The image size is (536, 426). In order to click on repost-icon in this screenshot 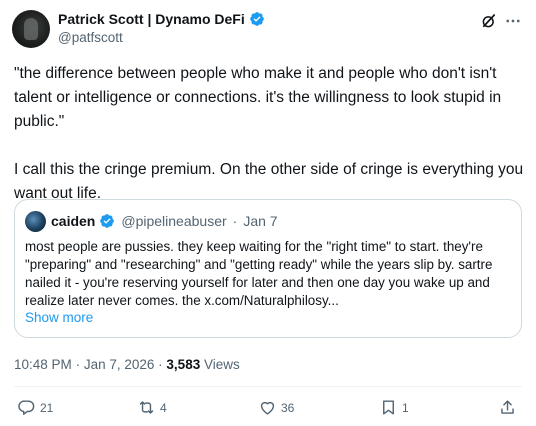, I will do `click(146, 407)`.